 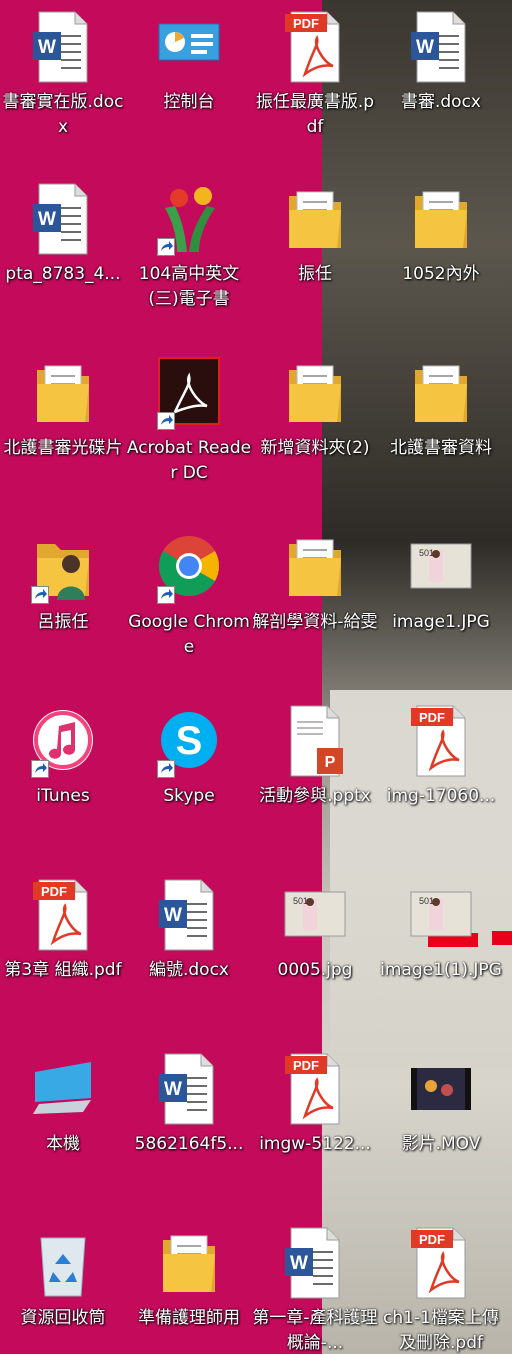 What do you see at coordinates (441, 1089) in the screenshot?
I see `video-icon` at bounding box center [441, 1089].